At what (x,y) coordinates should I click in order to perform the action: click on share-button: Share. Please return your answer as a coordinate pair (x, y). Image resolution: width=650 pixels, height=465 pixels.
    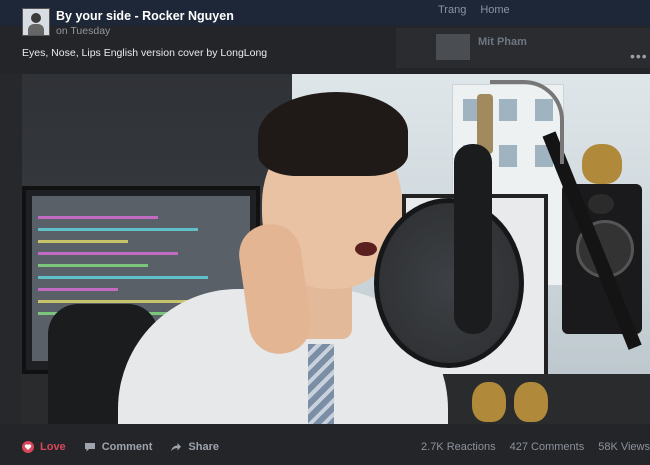
    Looking at the image, I should click on (194, 447).